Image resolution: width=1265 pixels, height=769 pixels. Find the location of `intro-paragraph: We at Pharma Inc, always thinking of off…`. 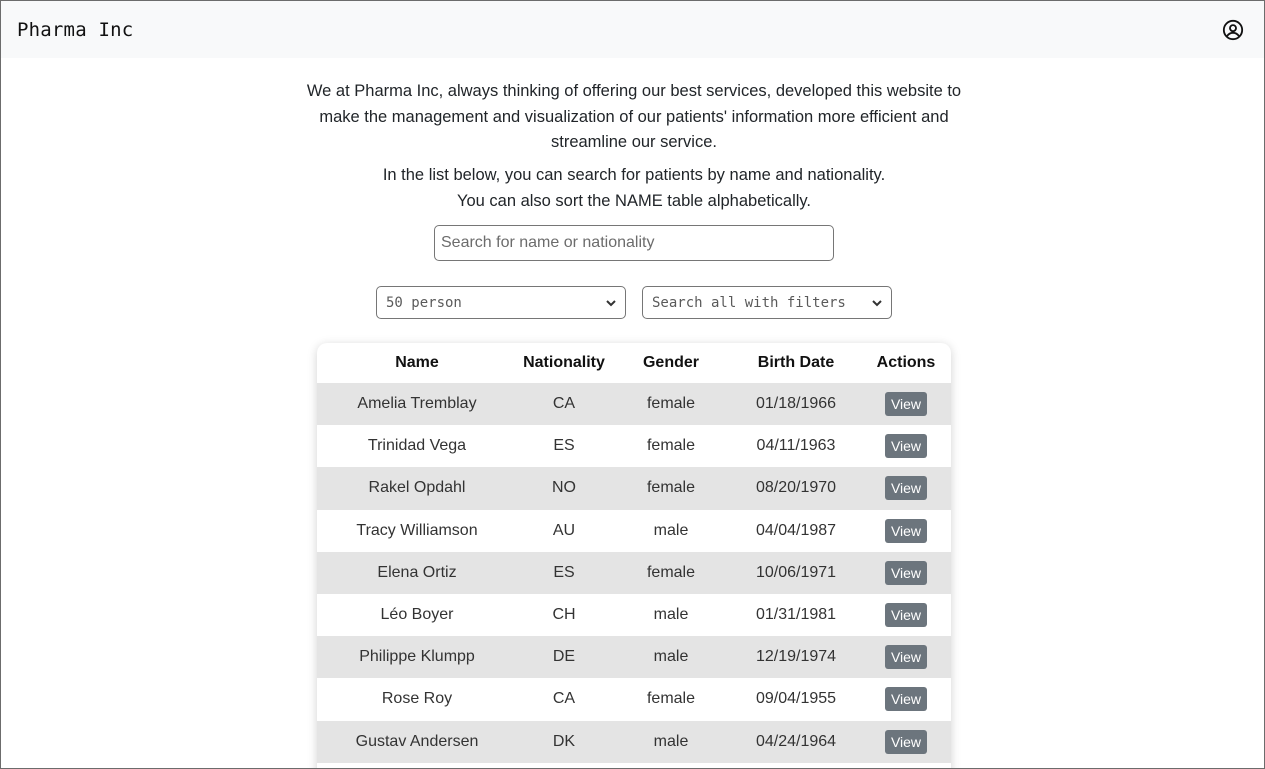

intro-paragraph: We at Pharma Inc, always thinking of off… is located at coordinates (634, 116).